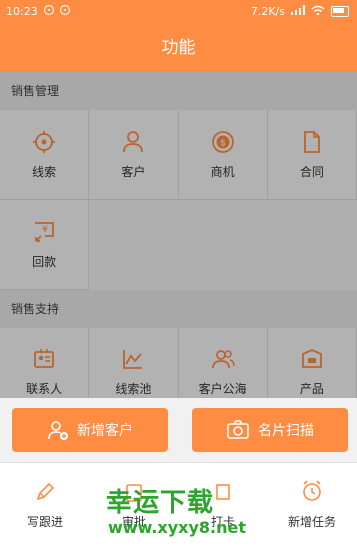 The image size is (357, 549). What do you see at coordinates (223, 155) in the screenshot?
I see `grid-item-opportunities: $ 商机` at bounding box center [223, 155].